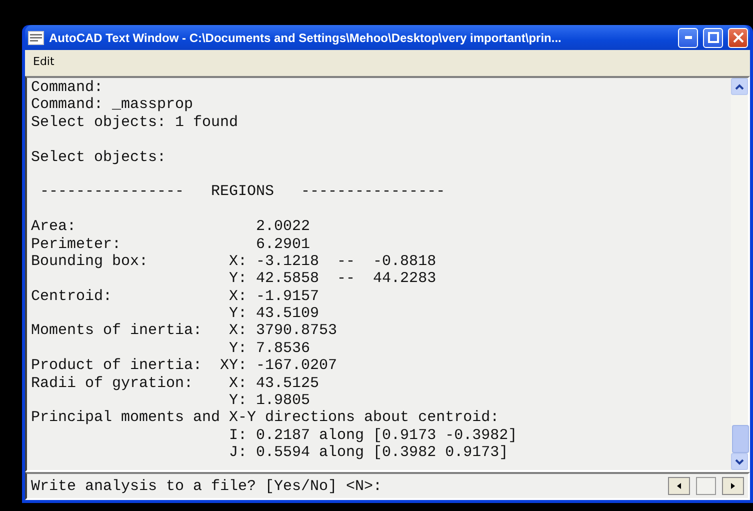 This screenshot has height=511, width=753. What do you see at coordinates (175, 383) in the screenshot?
I see `output-line: Radii of gyration: X: 43.5125` at bounding box center [175, 383].